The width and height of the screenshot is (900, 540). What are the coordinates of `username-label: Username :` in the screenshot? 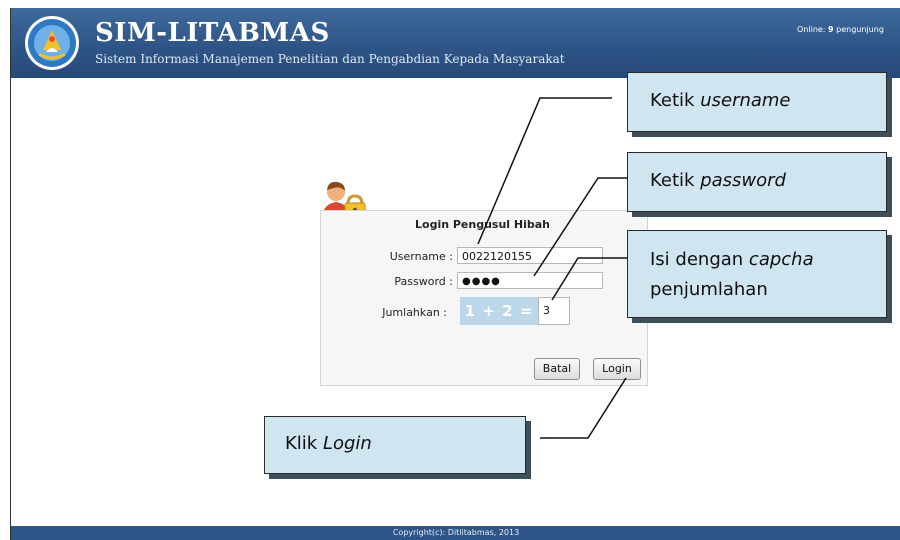 It's located at (421, 256).